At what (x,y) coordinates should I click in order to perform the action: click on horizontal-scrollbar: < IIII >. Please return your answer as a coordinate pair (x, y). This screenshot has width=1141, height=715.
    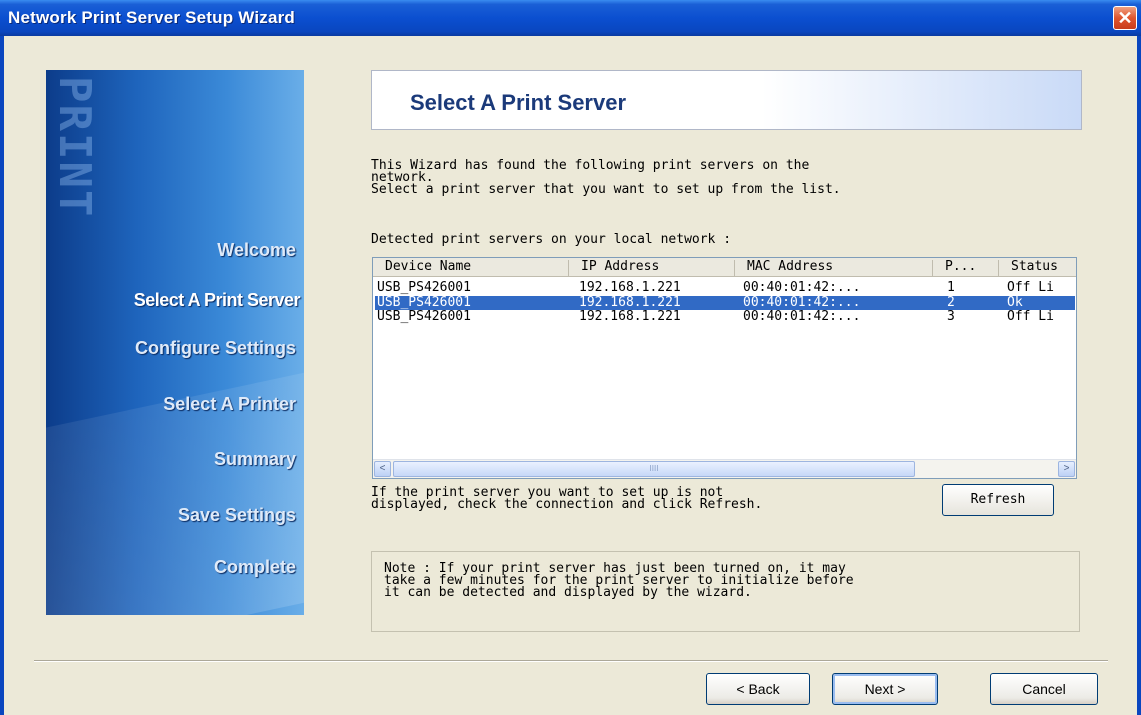
    Looking at the image, I should click on (724, 468).